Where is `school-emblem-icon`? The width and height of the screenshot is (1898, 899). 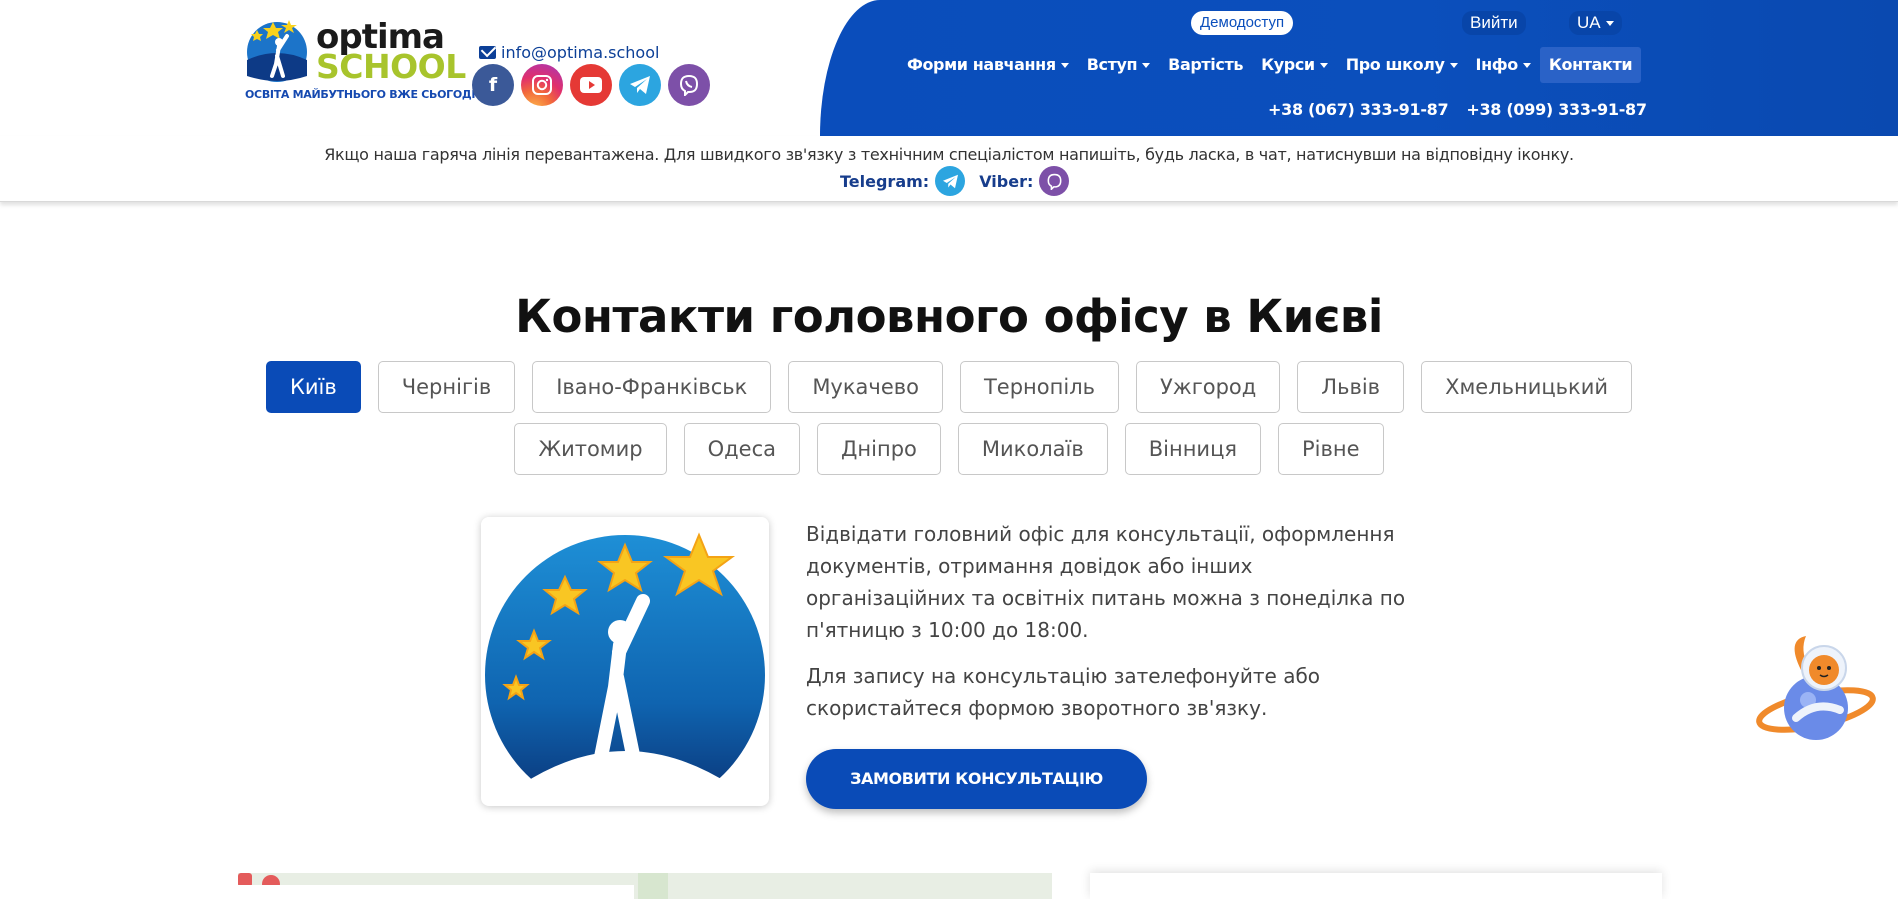
school-emblem-icon is located at coordinates (625, 661).